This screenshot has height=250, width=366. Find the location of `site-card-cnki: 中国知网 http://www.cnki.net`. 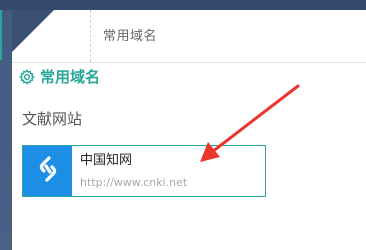

site-card-cnki: 中国知网 http://www.cnki.net is located at coordinates (144, 171).